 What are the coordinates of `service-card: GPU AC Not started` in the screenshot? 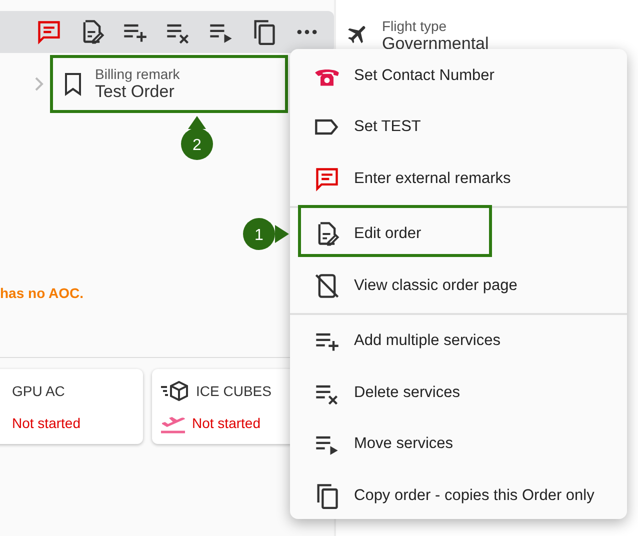 It's located at (71, 406).